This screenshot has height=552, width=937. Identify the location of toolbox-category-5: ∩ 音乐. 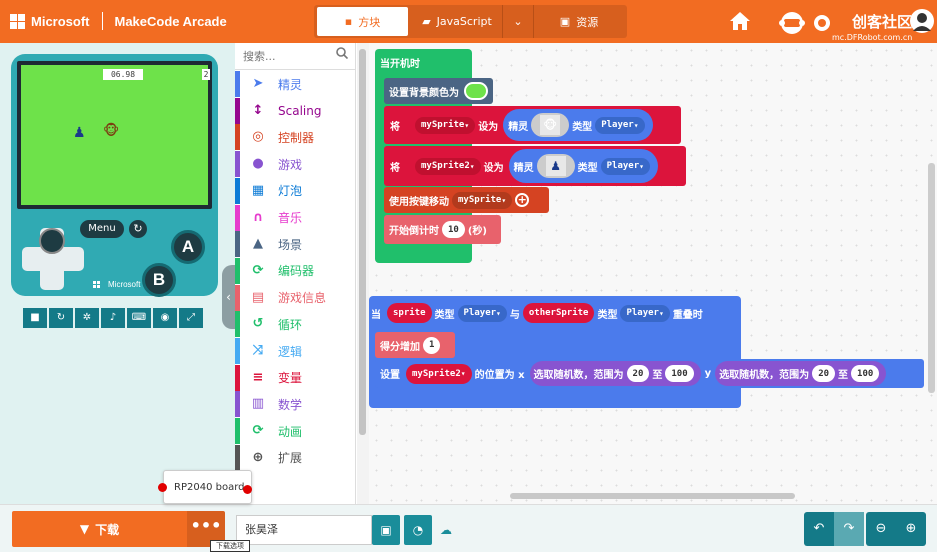
(295, 217).